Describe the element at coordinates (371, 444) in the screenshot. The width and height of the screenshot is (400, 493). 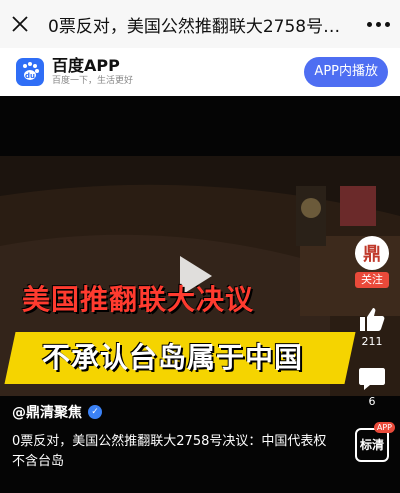
I see `quality-label: 标清` at that location.